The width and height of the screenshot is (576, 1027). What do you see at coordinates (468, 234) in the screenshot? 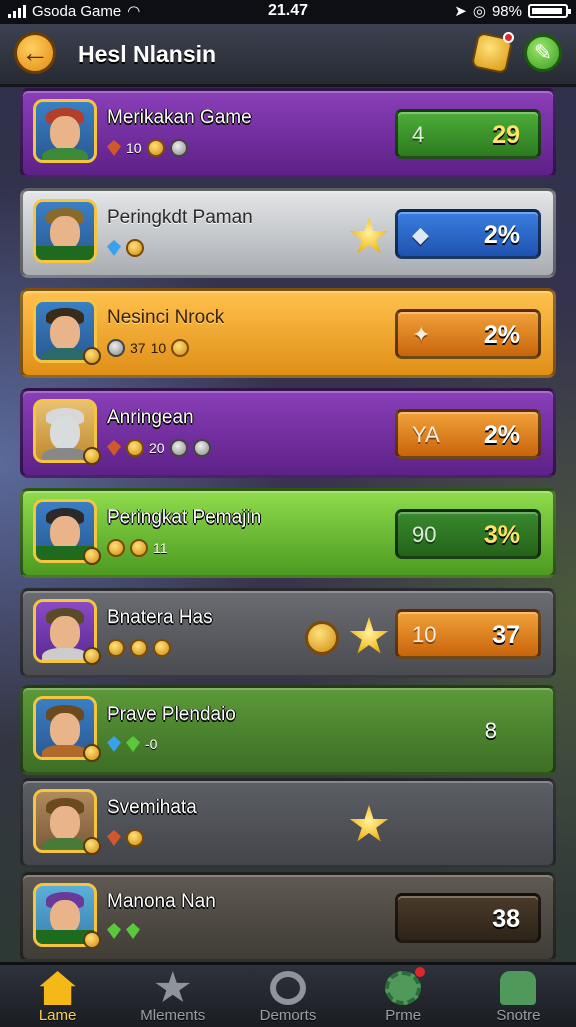
I see `score-box: ◆ 2%` at bounding box center [468, 234].